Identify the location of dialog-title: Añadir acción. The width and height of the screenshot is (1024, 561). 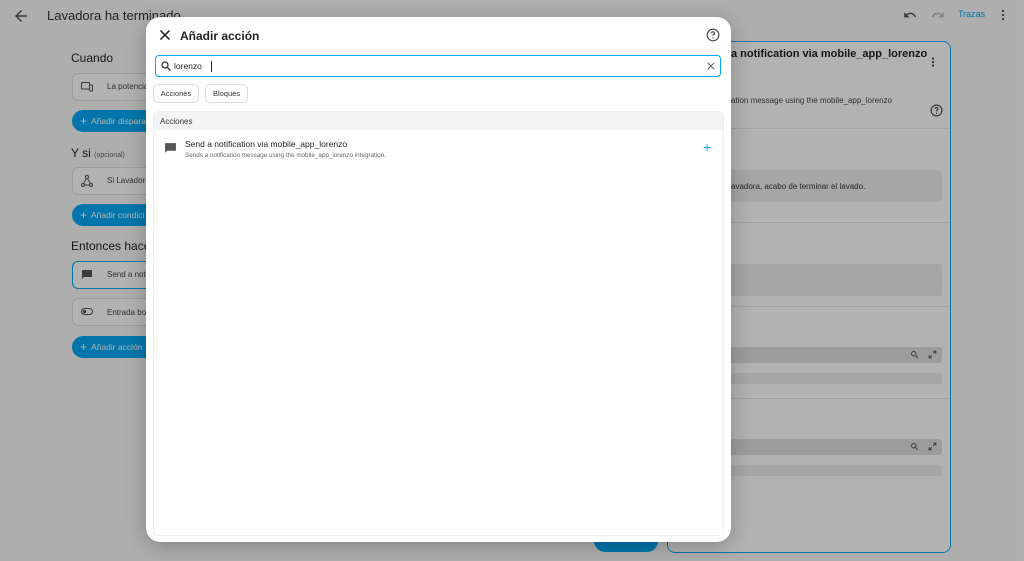
(220, 36).